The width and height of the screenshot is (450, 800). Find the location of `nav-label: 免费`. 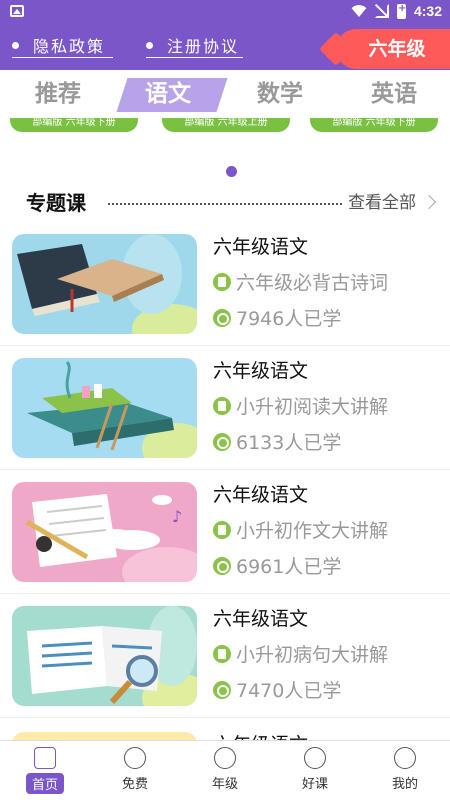

nav-label: 免费 is located at coordinates (134, 784).